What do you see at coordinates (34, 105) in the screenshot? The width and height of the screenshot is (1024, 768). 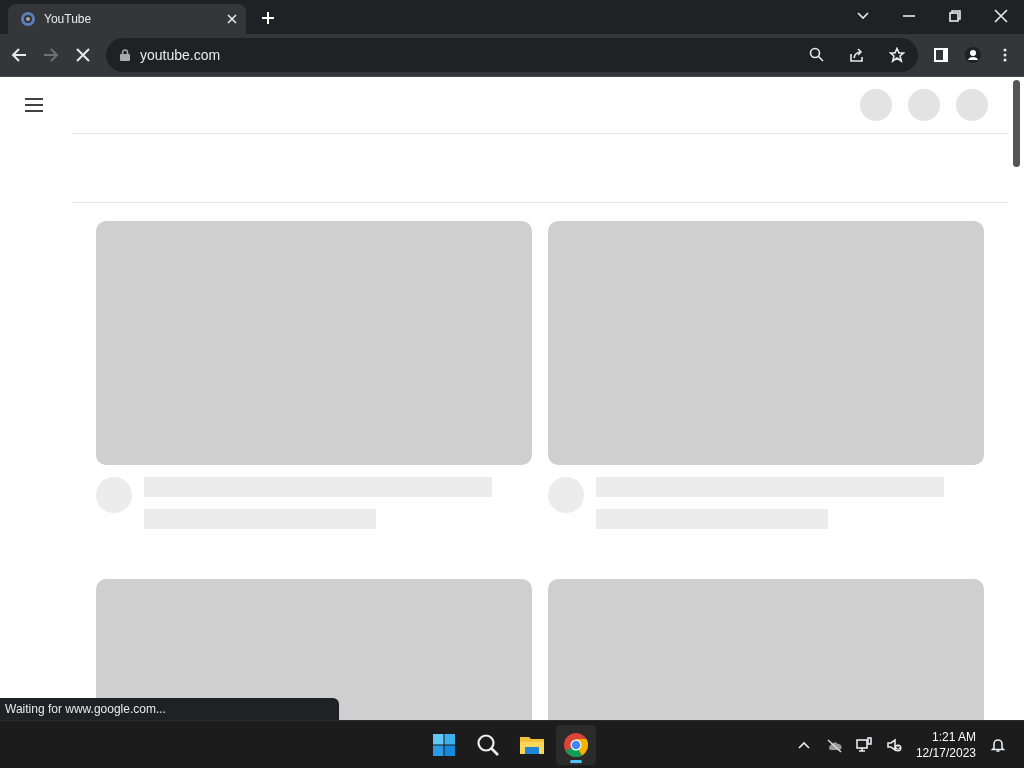 I see `menu-icon` at bounding box center [34, 105].